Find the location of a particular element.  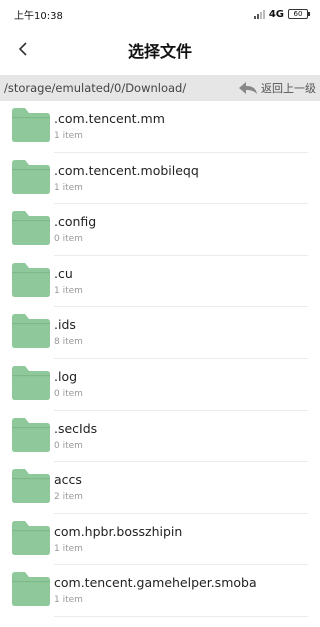

folder-item-count: 2 item is located at coordinates (68, 497).